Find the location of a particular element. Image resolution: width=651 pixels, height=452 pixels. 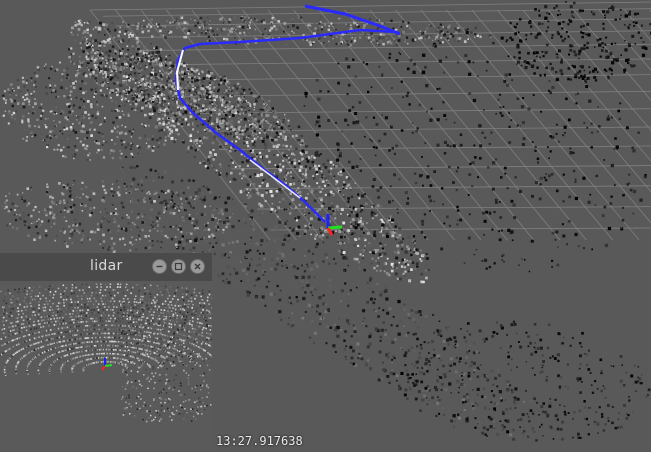

lidar-scan-cloud is located at coordinates (106, 366).